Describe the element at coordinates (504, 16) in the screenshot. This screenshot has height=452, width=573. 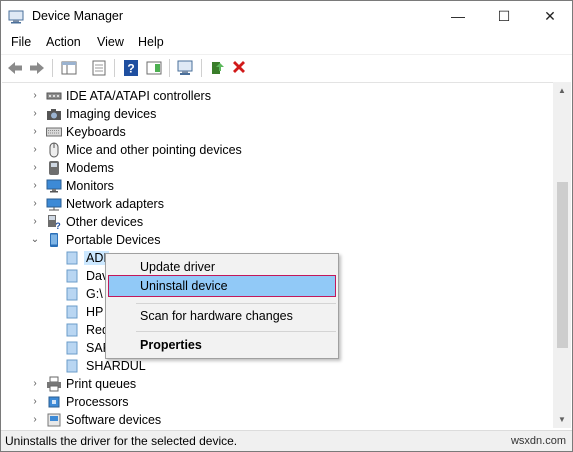
I see `maximize-button: ☐` at that location.